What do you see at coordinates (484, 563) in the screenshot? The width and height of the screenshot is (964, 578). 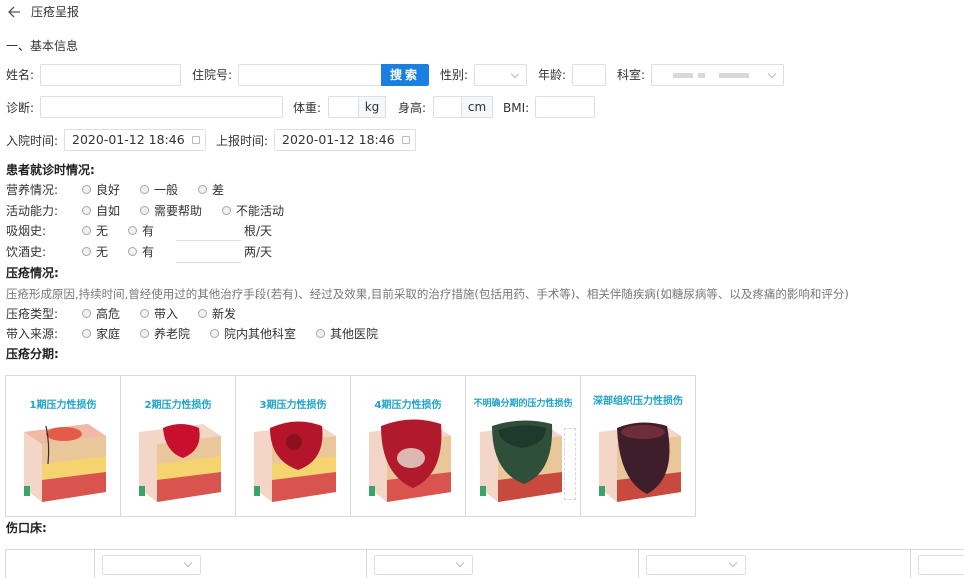 I see `wound-bed-table-row` at bounding box center [484, 563].